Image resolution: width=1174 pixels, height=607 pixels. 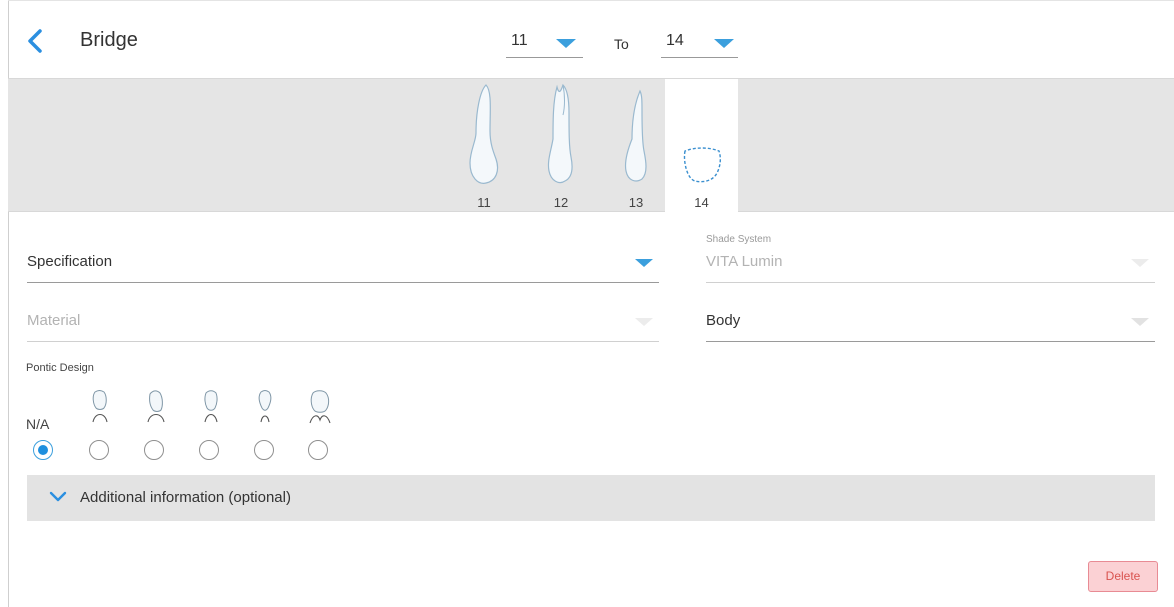 What do you see at coordinates (265, 406) in the screenshot?
I see `pontic-conical-icon` at bounding box center [265, 406].